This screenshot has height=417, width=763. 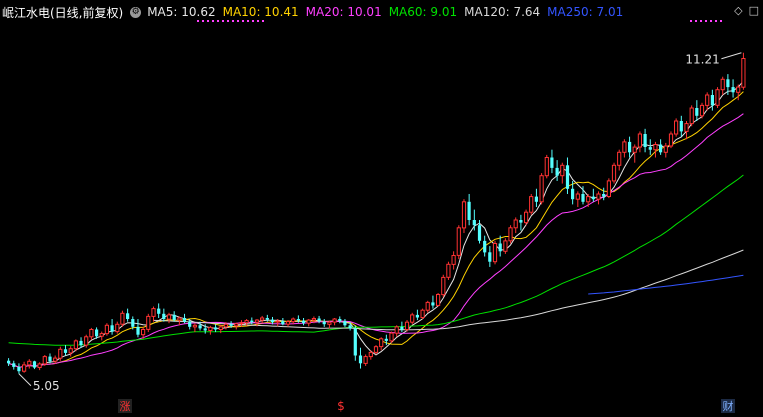 What do you see at coordinates (728, 406) in the screenshot?
I see `cai-marker: 财` at bounding box center [728, 406].